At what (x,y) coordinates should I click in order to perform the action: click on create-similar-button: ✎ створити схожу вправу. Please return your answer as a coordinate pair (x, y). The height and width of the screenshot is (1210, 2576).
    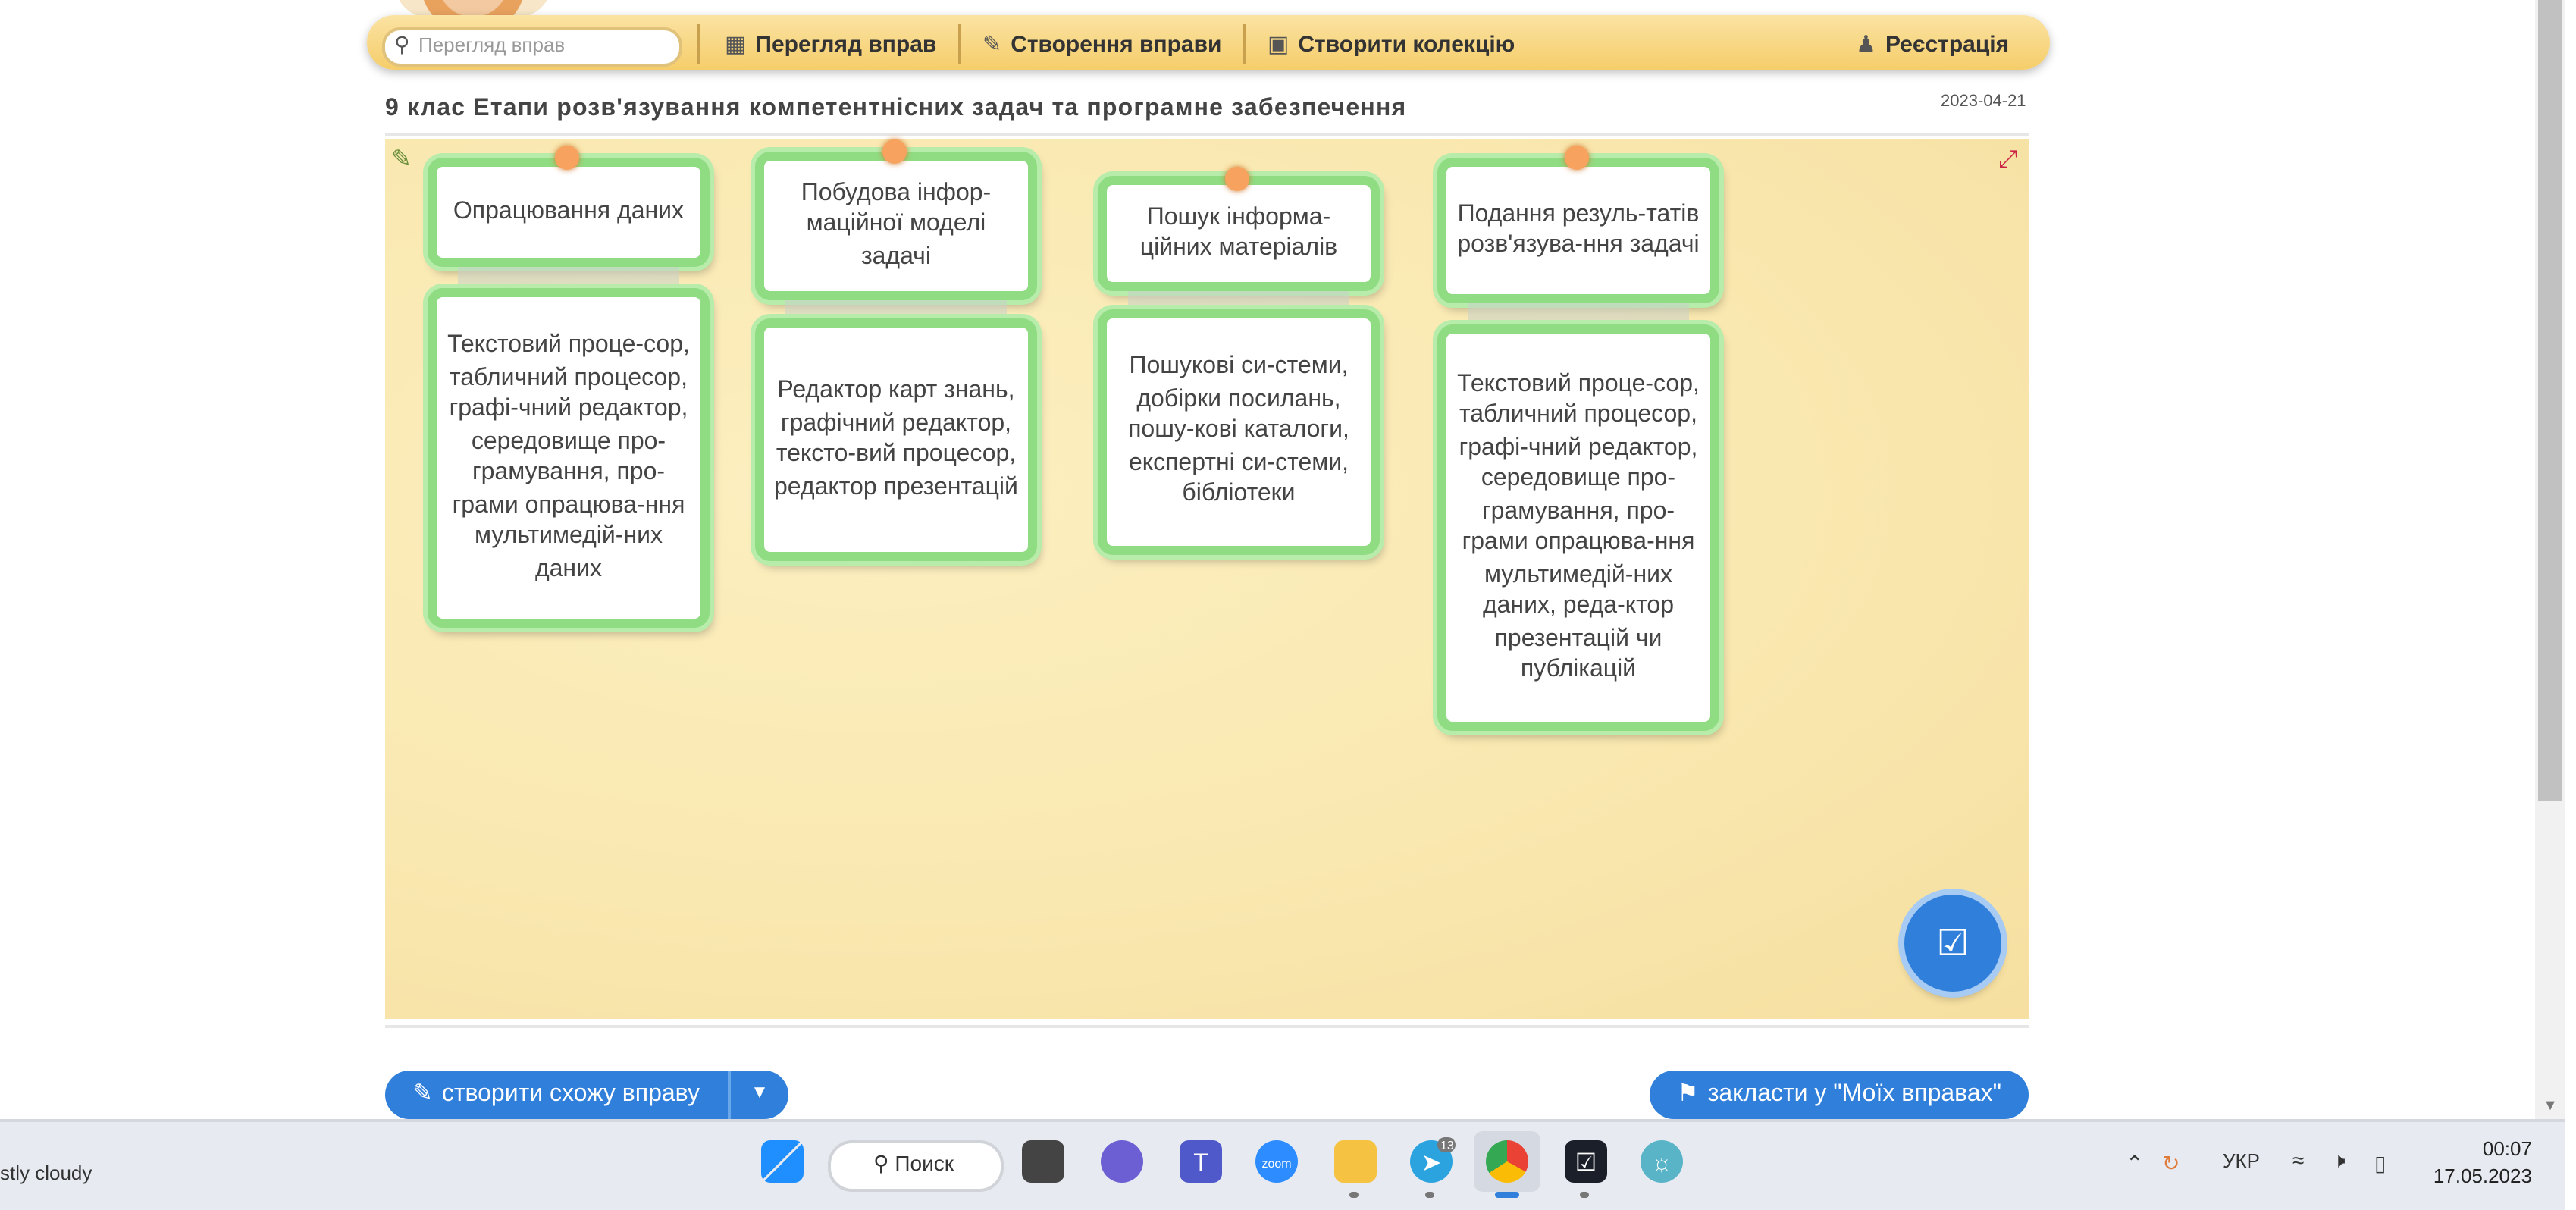
    Looking at the image, I should click on (556, 1095).